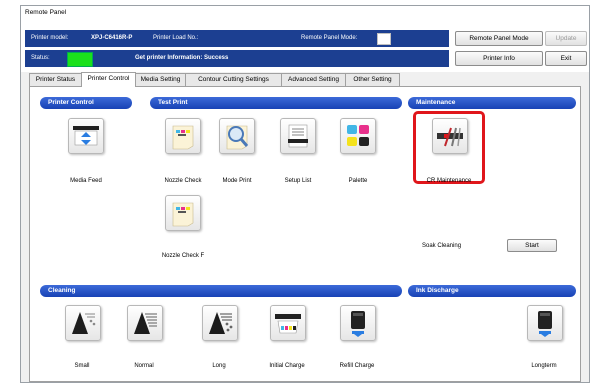 This screenshot has width=594, height=387. What do you see at coordinates (532, 245) in the screenshot?
I see `soak-cleaning-start-button: Start` at bounding box center [532, 245].